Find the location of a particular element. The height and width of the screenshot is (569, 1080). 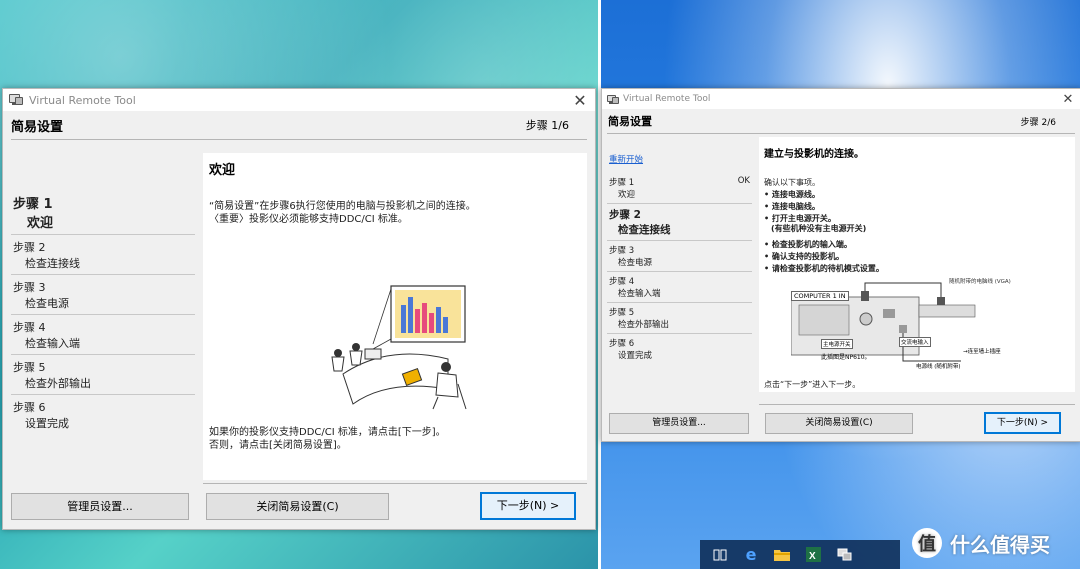

checklist-item: • 连接电源线。 is located at coordinates (792, 194).